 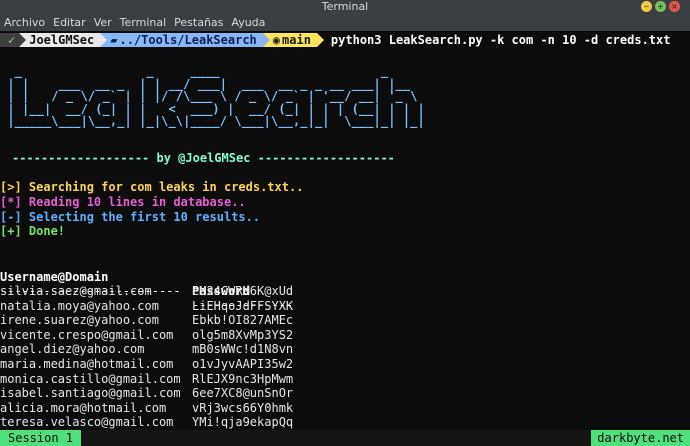 I want to click on folder-icon: ▰, so click(x=114, y=39).